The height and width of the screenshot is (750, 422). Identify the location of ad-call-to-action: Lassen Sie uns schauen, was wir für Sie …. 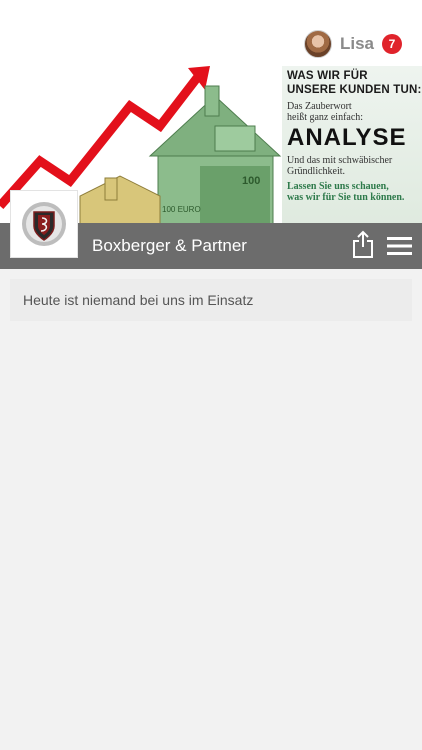
(346, 192).